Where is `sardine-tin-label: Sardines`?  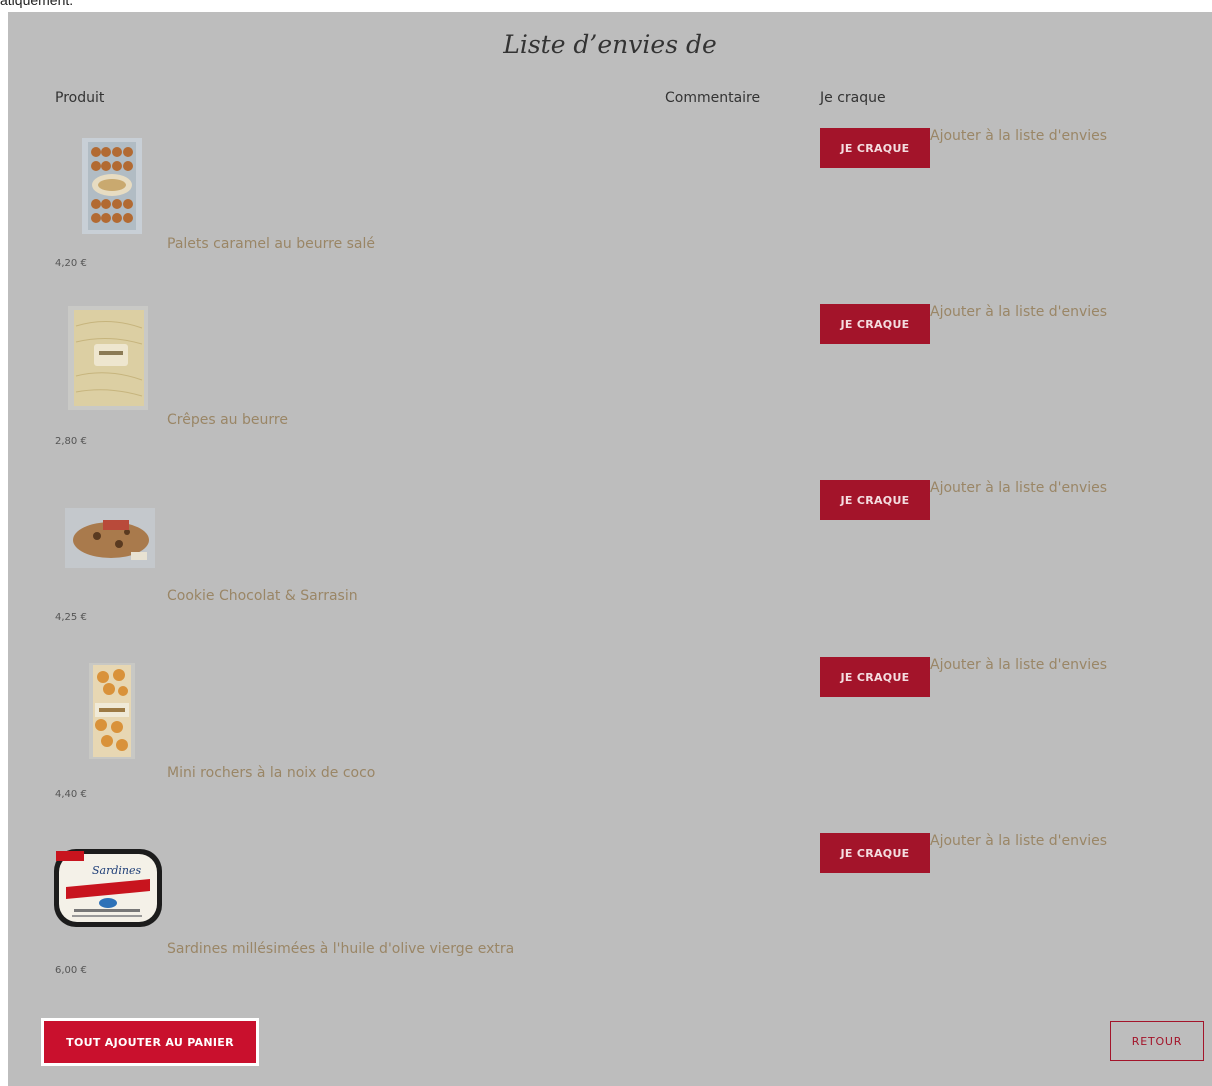
sardine-tin-label: Sardines is located at coordinates (117, 870).